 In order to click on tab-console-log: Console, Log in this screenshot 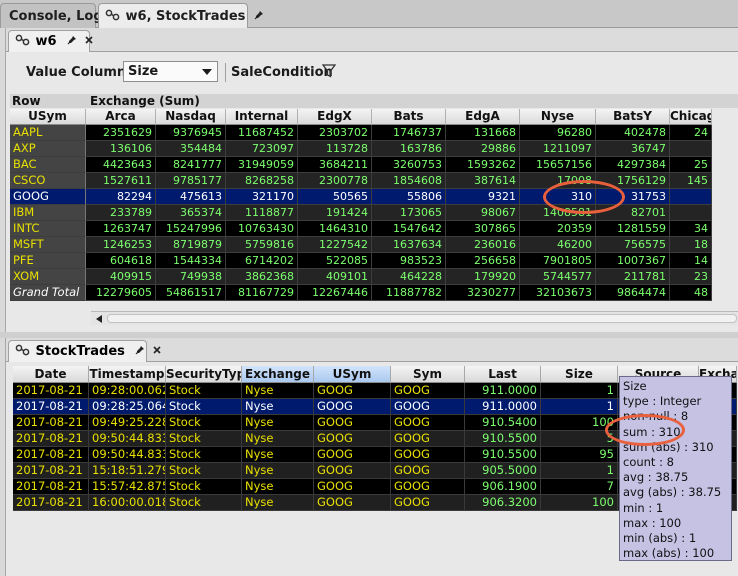, I will do `click(51, 15)`.